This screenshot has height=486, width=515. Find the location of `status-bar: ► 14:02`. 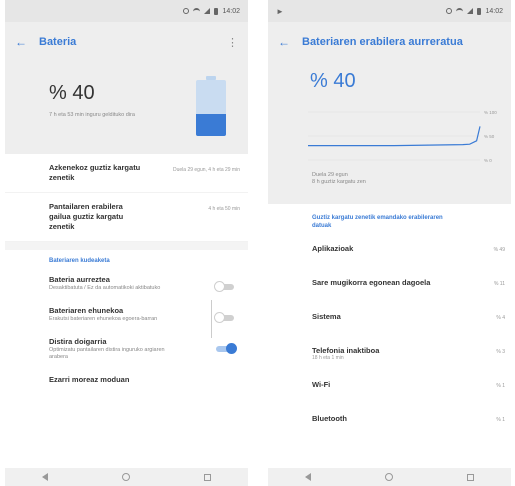

status-bar: ► 14:02 is located at coordinates (389, 11).